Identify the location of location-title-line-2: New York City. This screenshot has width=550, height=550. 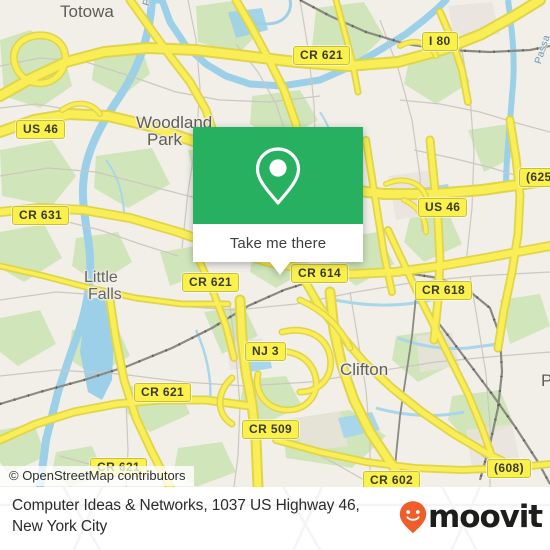
(60, 526).